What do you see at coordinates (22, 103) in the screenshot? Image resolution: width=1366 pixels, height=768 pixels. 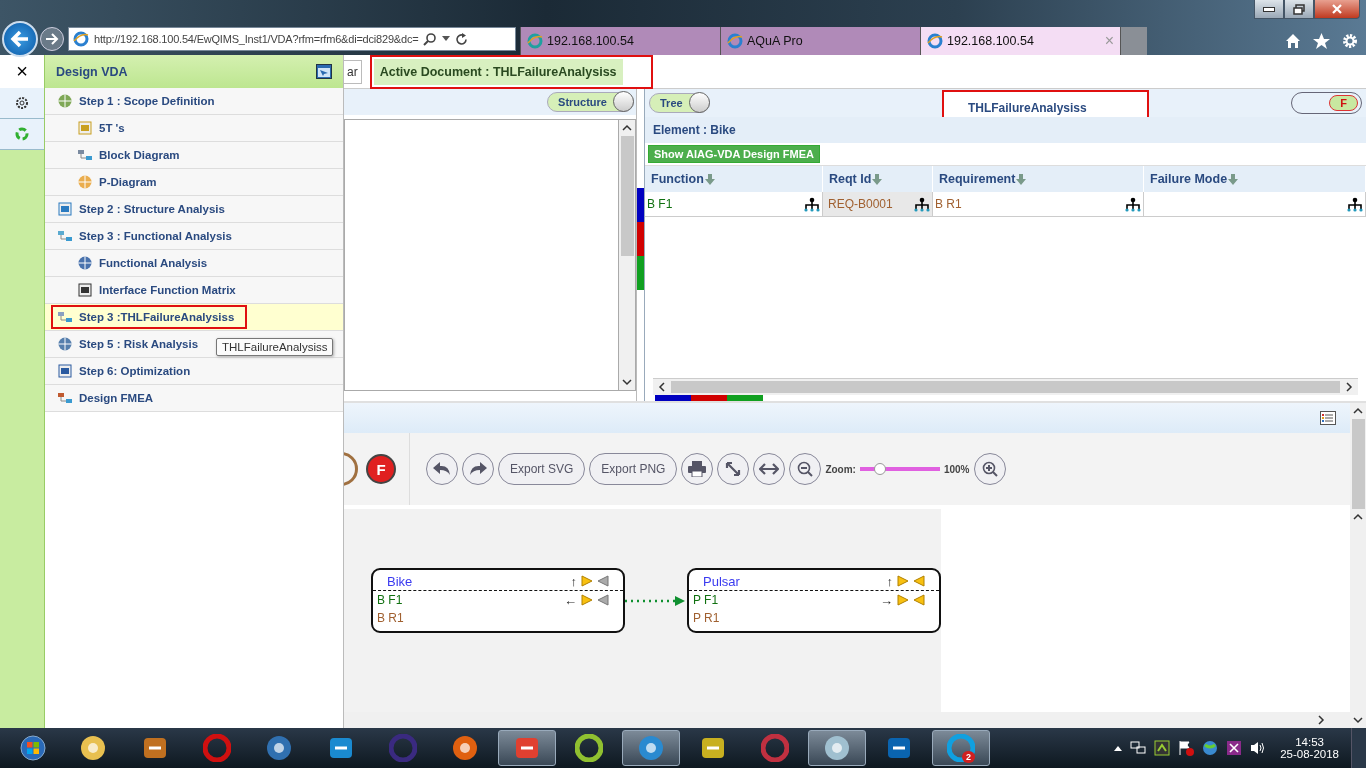 I see `settings-button` at bounding box center [22, 103].